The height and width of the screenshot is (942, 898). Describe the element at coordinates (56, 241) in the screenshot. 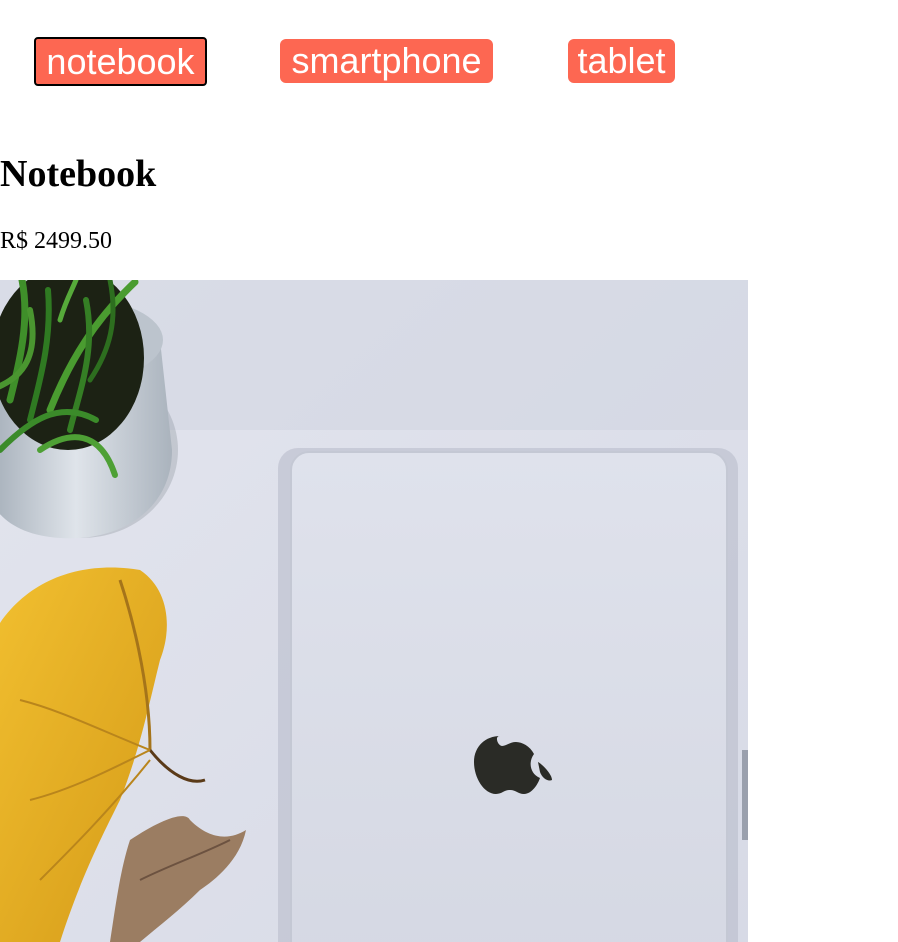

I see `product-price: R$ 2499.50` at that location.